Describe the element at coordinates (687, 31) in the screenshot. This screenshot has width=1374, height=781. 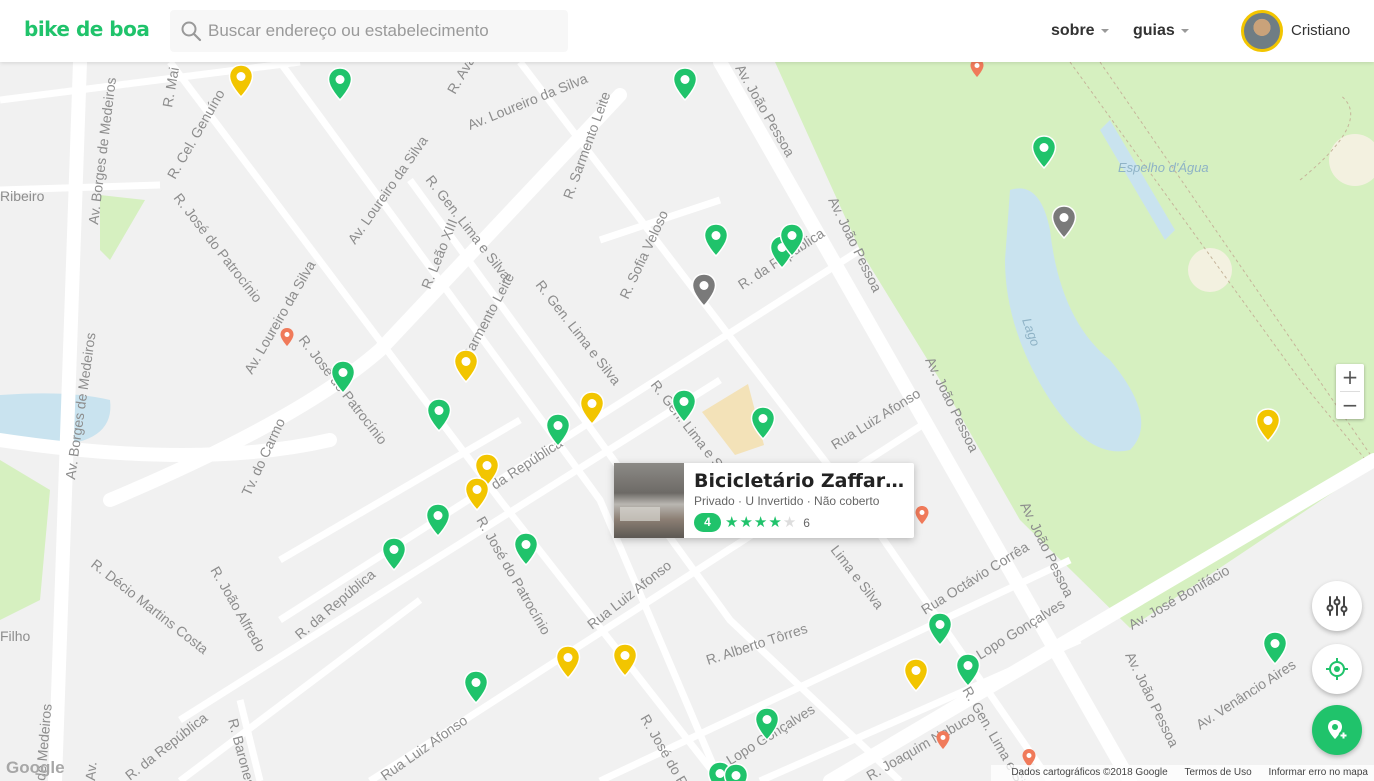
I see `top-bar: bike de boa sobre guias Cristiano` at that location.